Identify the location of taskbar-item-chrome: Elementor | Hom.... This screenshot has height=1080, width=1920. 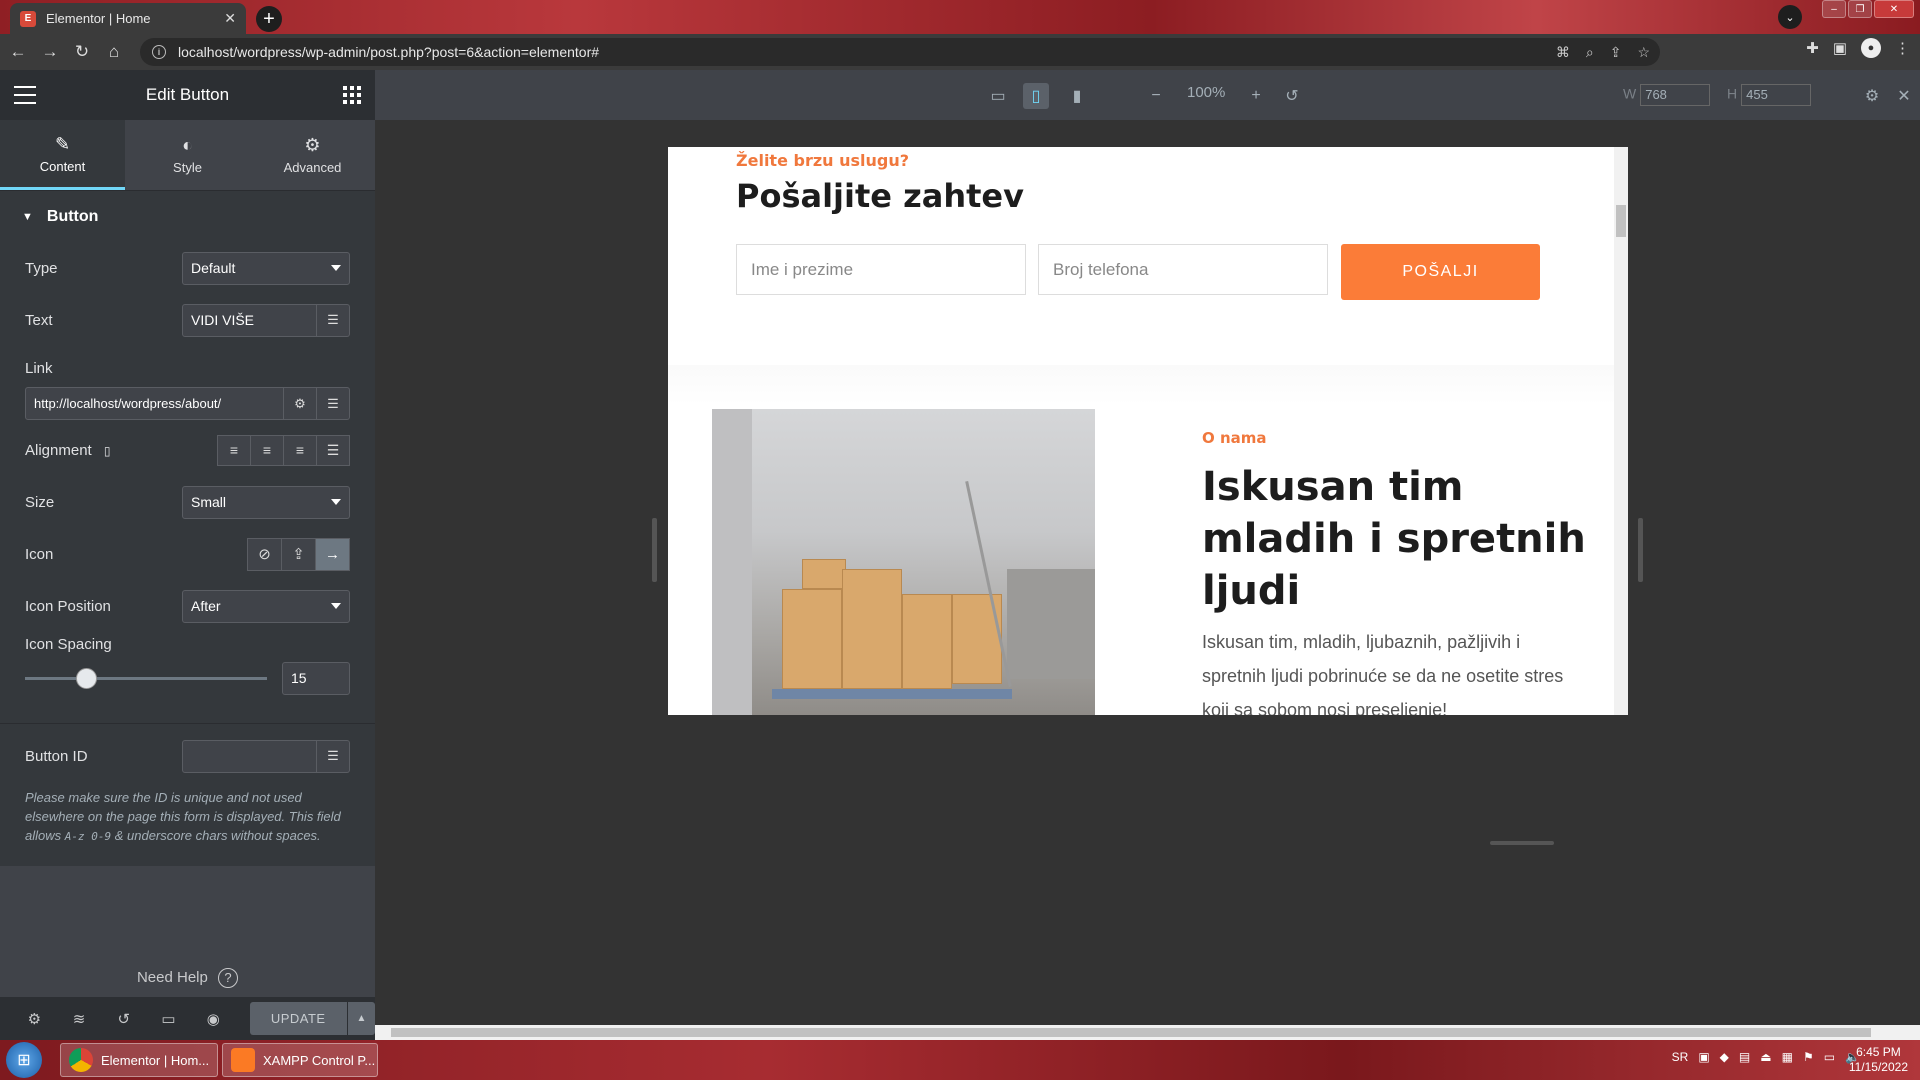
(139, 1060).